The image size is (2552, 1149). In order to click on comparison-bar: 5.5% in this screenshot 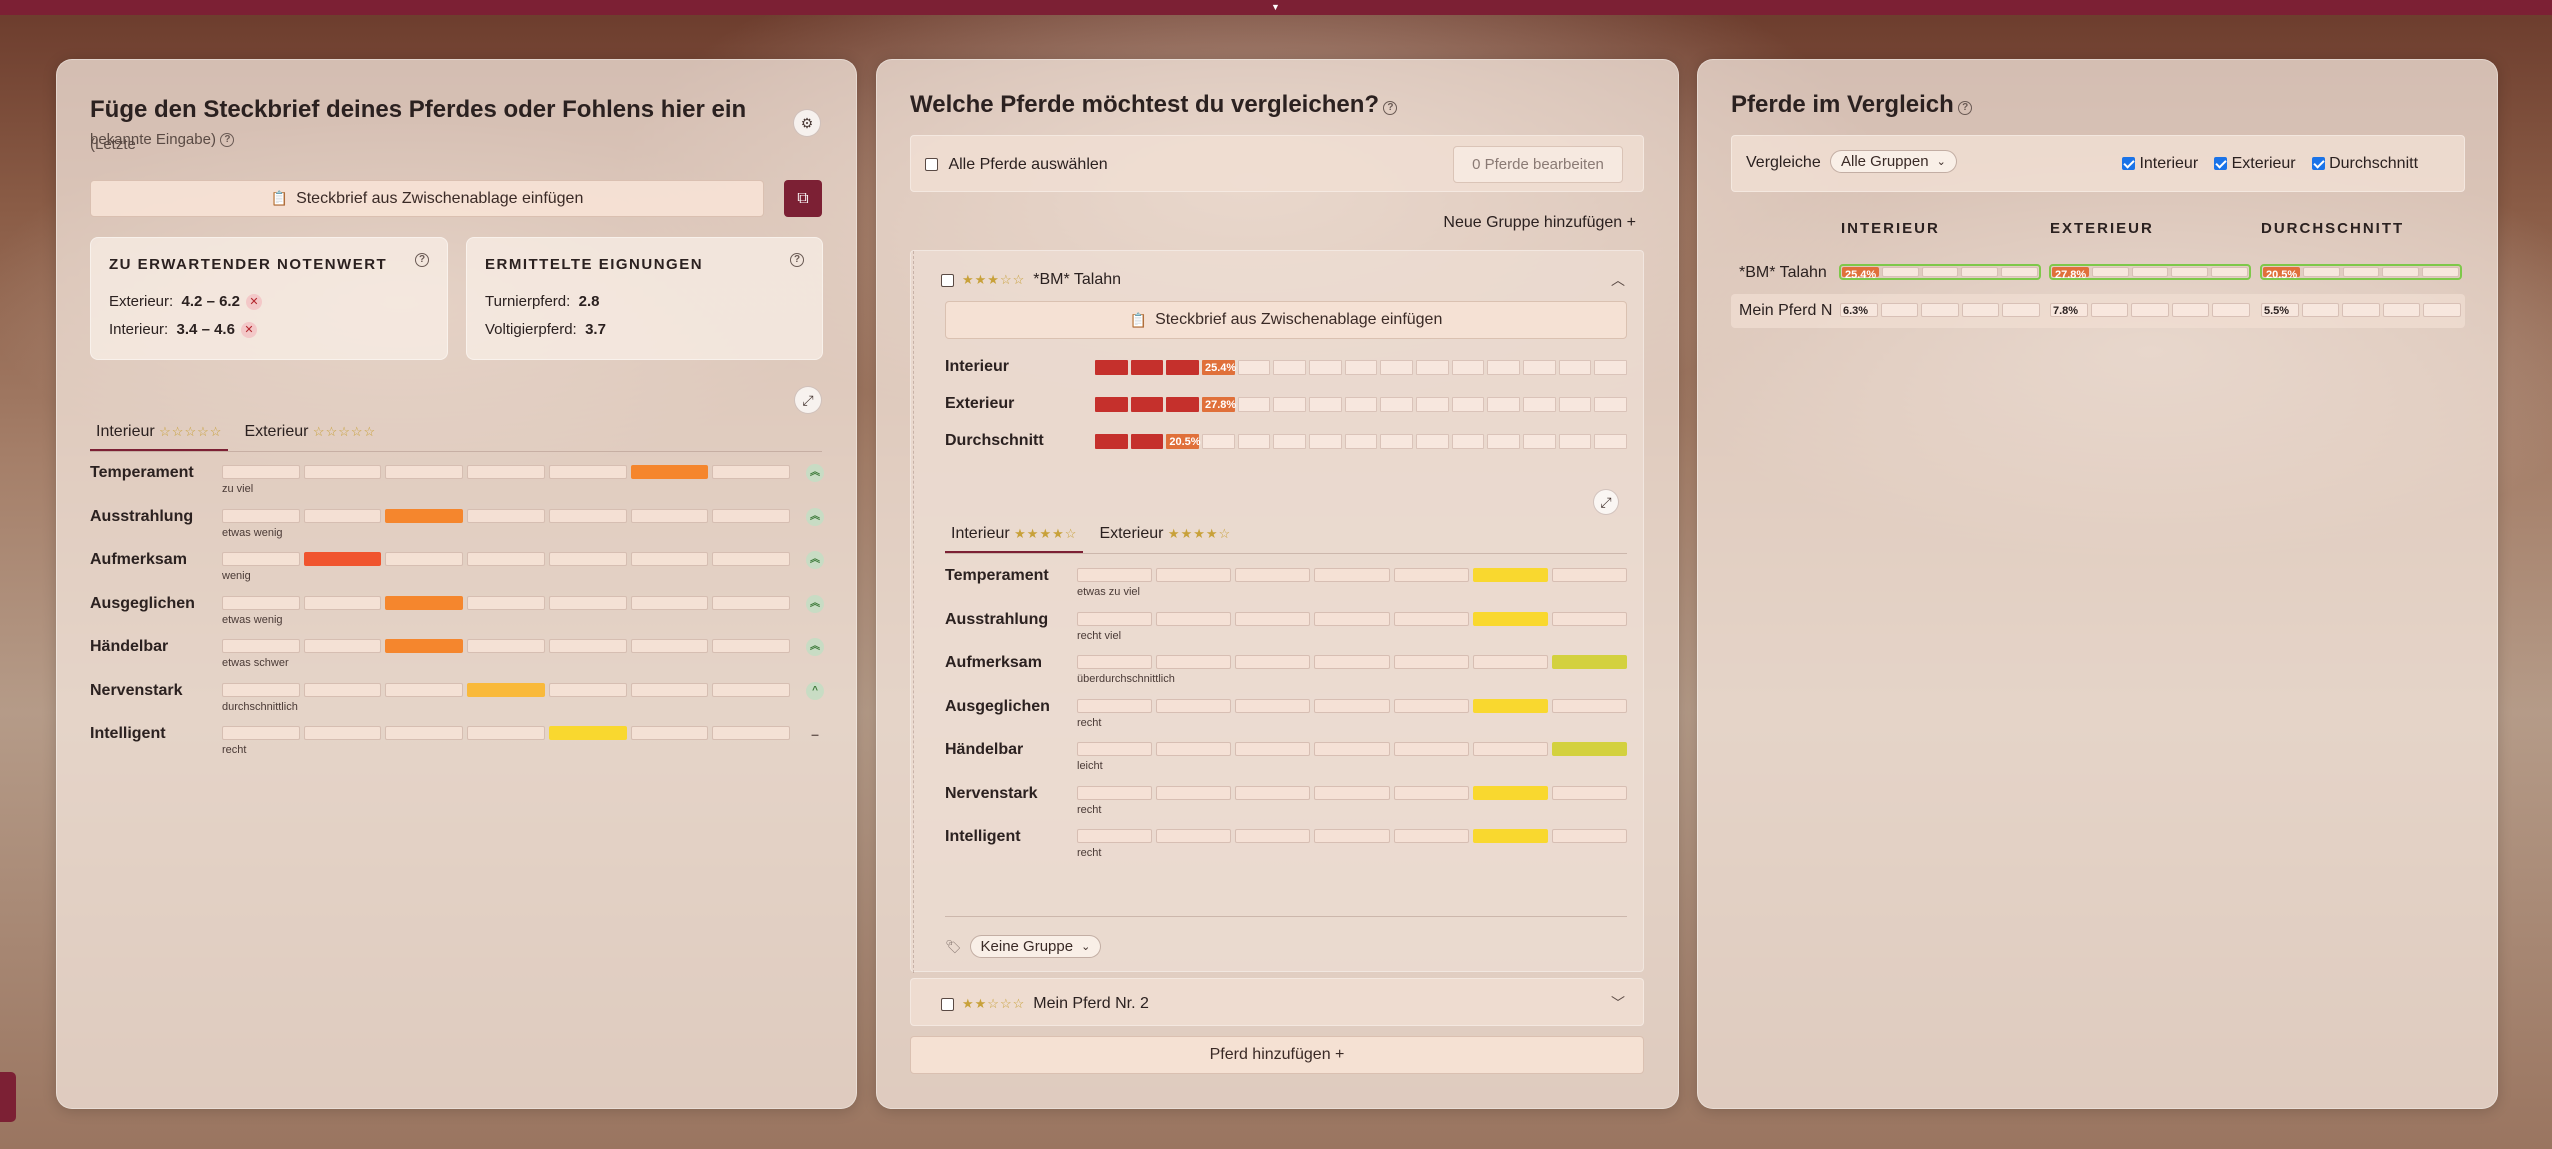, I will do `click(2361, 310)`.